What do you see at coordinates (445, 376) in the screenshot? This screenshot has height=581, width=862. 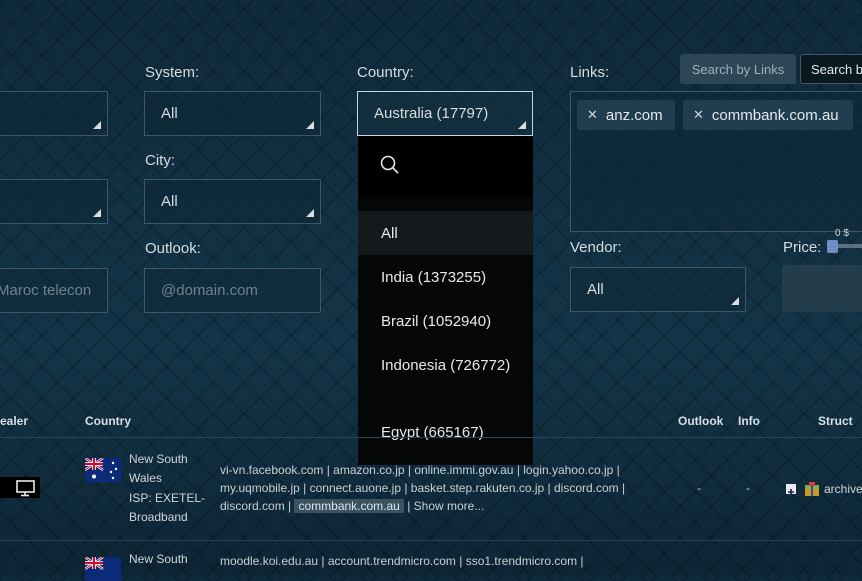 I see `dropdown-option-indonesia: Indonesia (726772)` at bounding box center [445, 376].